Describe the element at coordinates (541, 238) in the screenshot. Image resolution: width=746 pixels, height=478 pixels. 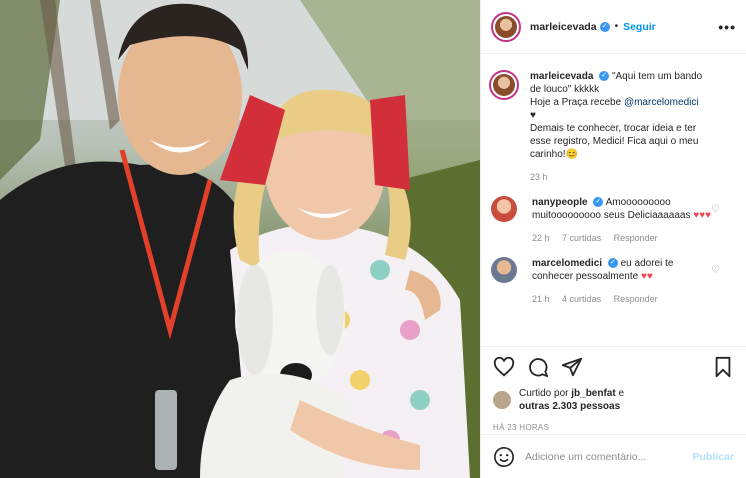
I see `comment-time: 22 h` at that location.